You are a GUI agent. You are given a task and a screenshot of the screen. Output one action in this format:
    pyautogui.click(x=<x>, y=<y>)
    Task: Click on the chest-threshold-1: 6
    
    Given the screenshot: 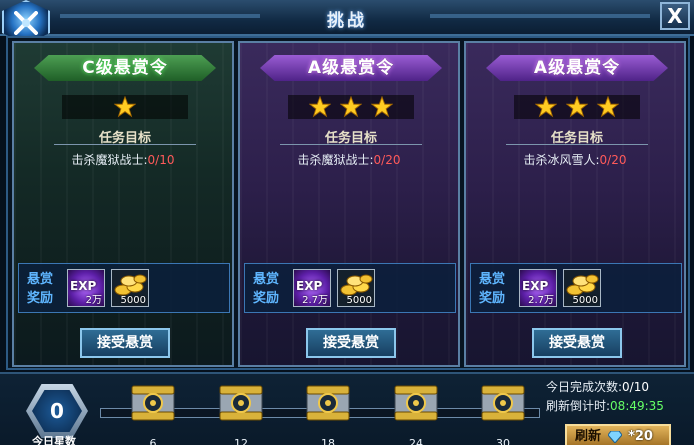 What is the action you would take?
    pyautogui.click(x=153, y=441)
    